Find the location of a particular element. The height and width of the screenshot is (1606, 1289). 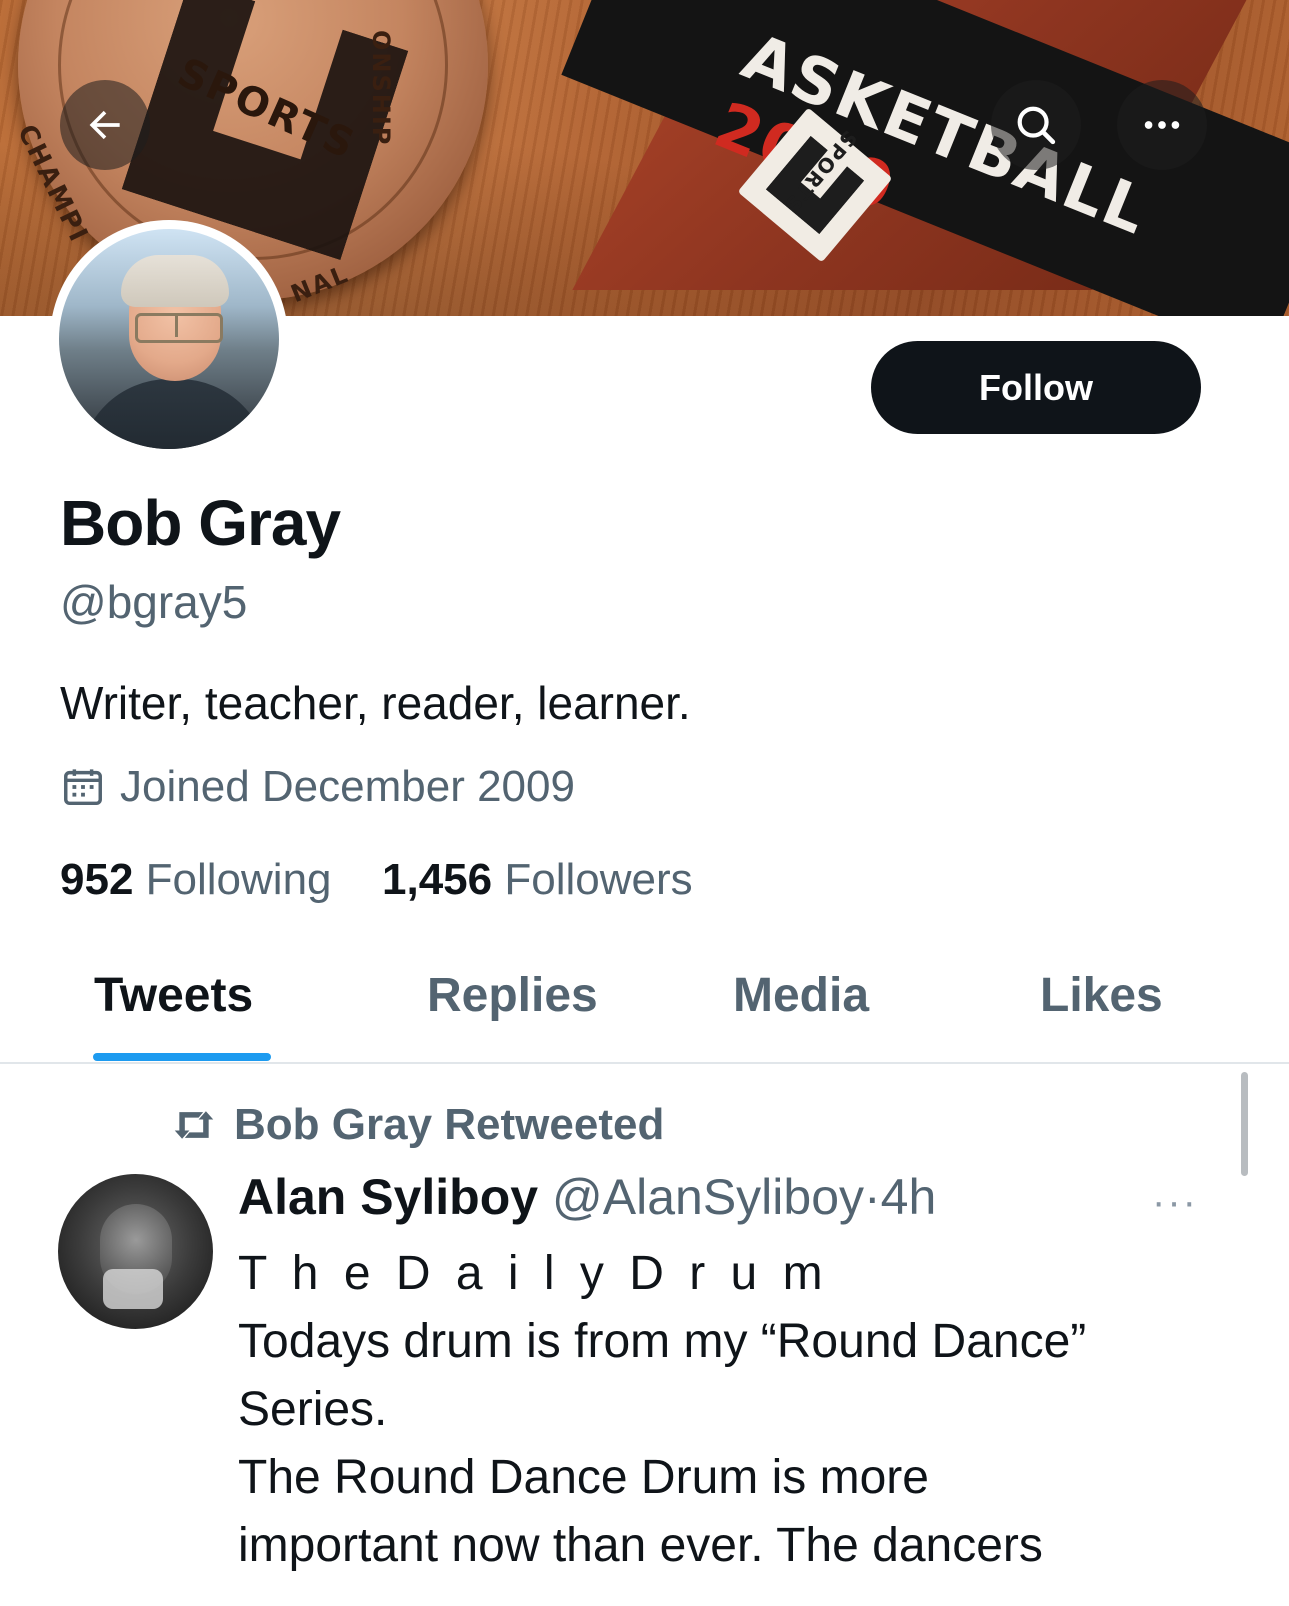

profile-avatar is located at coordinates (169, 339).